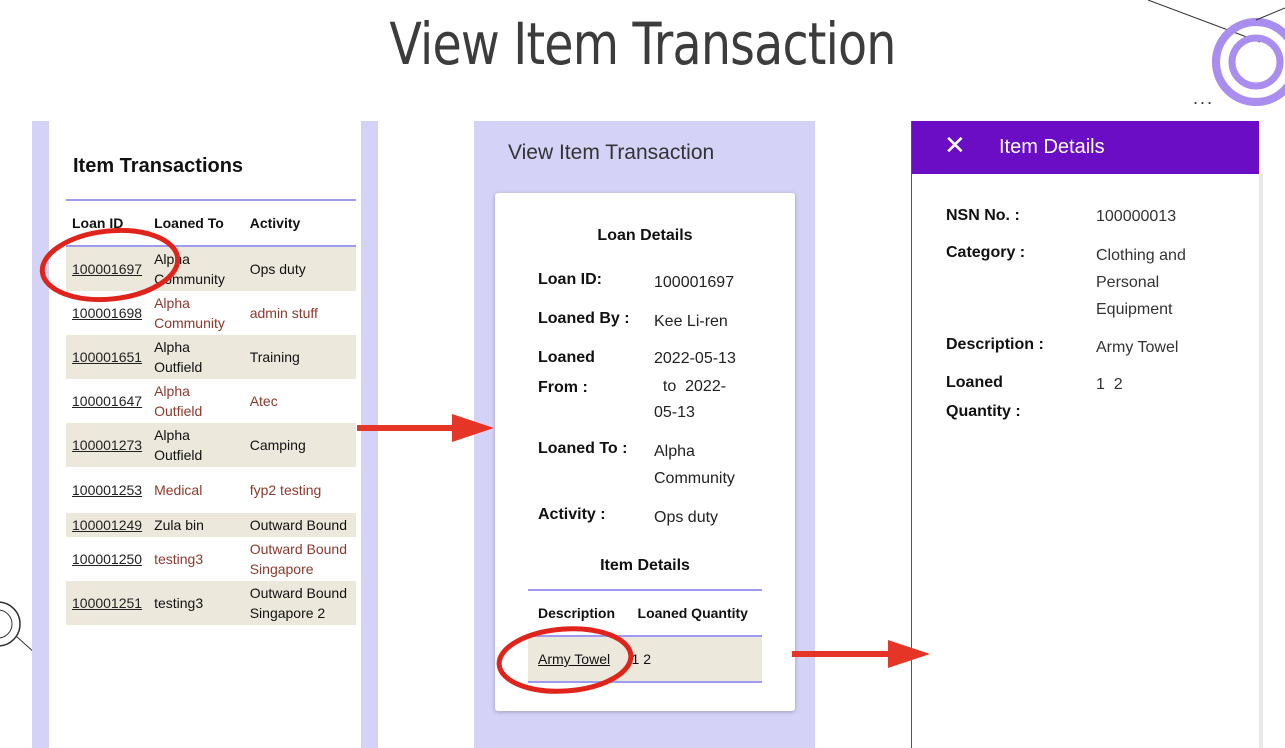 The height and width of the screenshot is (748, 1285). What do you see at coordinates (107, 401) in the screenshot?
I see `loan-id-link: 100001647` at bounding box center [107, 401].